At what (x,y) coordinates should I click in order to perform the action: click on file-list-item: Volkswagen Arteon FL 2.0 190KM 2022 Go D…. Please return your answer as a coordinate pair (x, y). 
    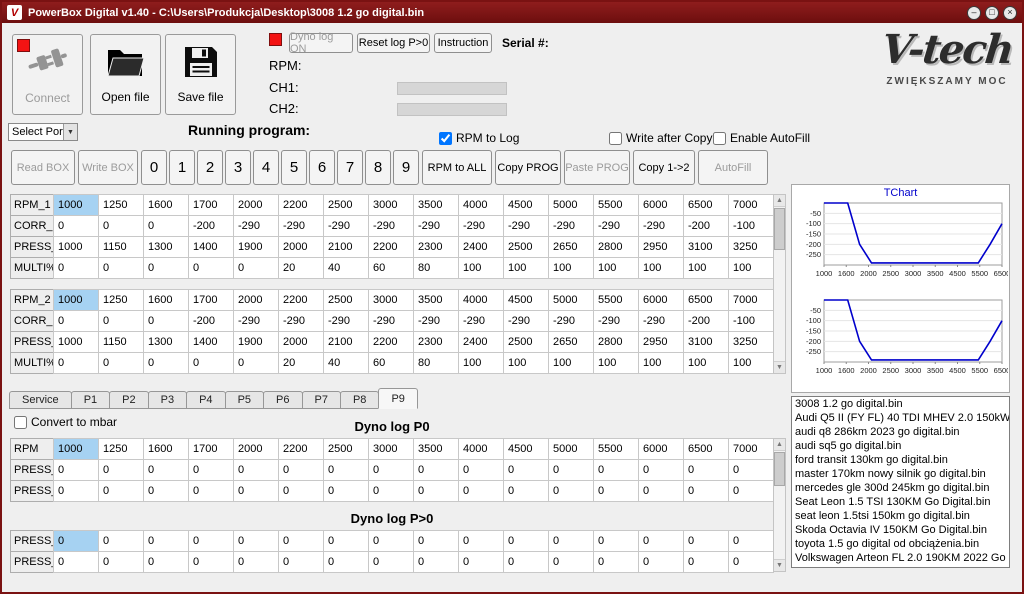
    Looking at the image, I should click on (900, 558).